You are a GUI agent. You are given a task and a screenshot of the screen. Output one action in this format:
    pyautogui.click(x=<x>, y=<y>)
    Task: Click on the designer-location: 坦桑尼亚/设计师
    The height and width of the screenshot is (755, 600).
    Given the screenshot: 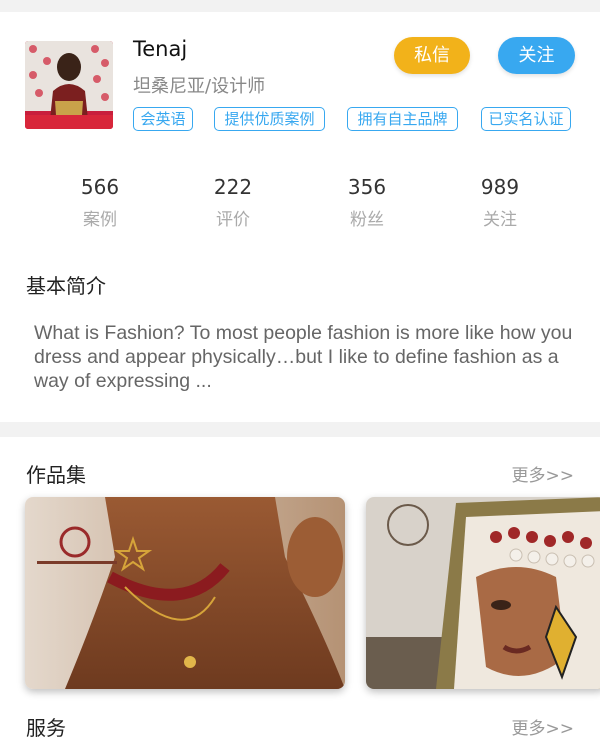 What is the action you would take?
    pyautogui.click(x=199, y=86)
    